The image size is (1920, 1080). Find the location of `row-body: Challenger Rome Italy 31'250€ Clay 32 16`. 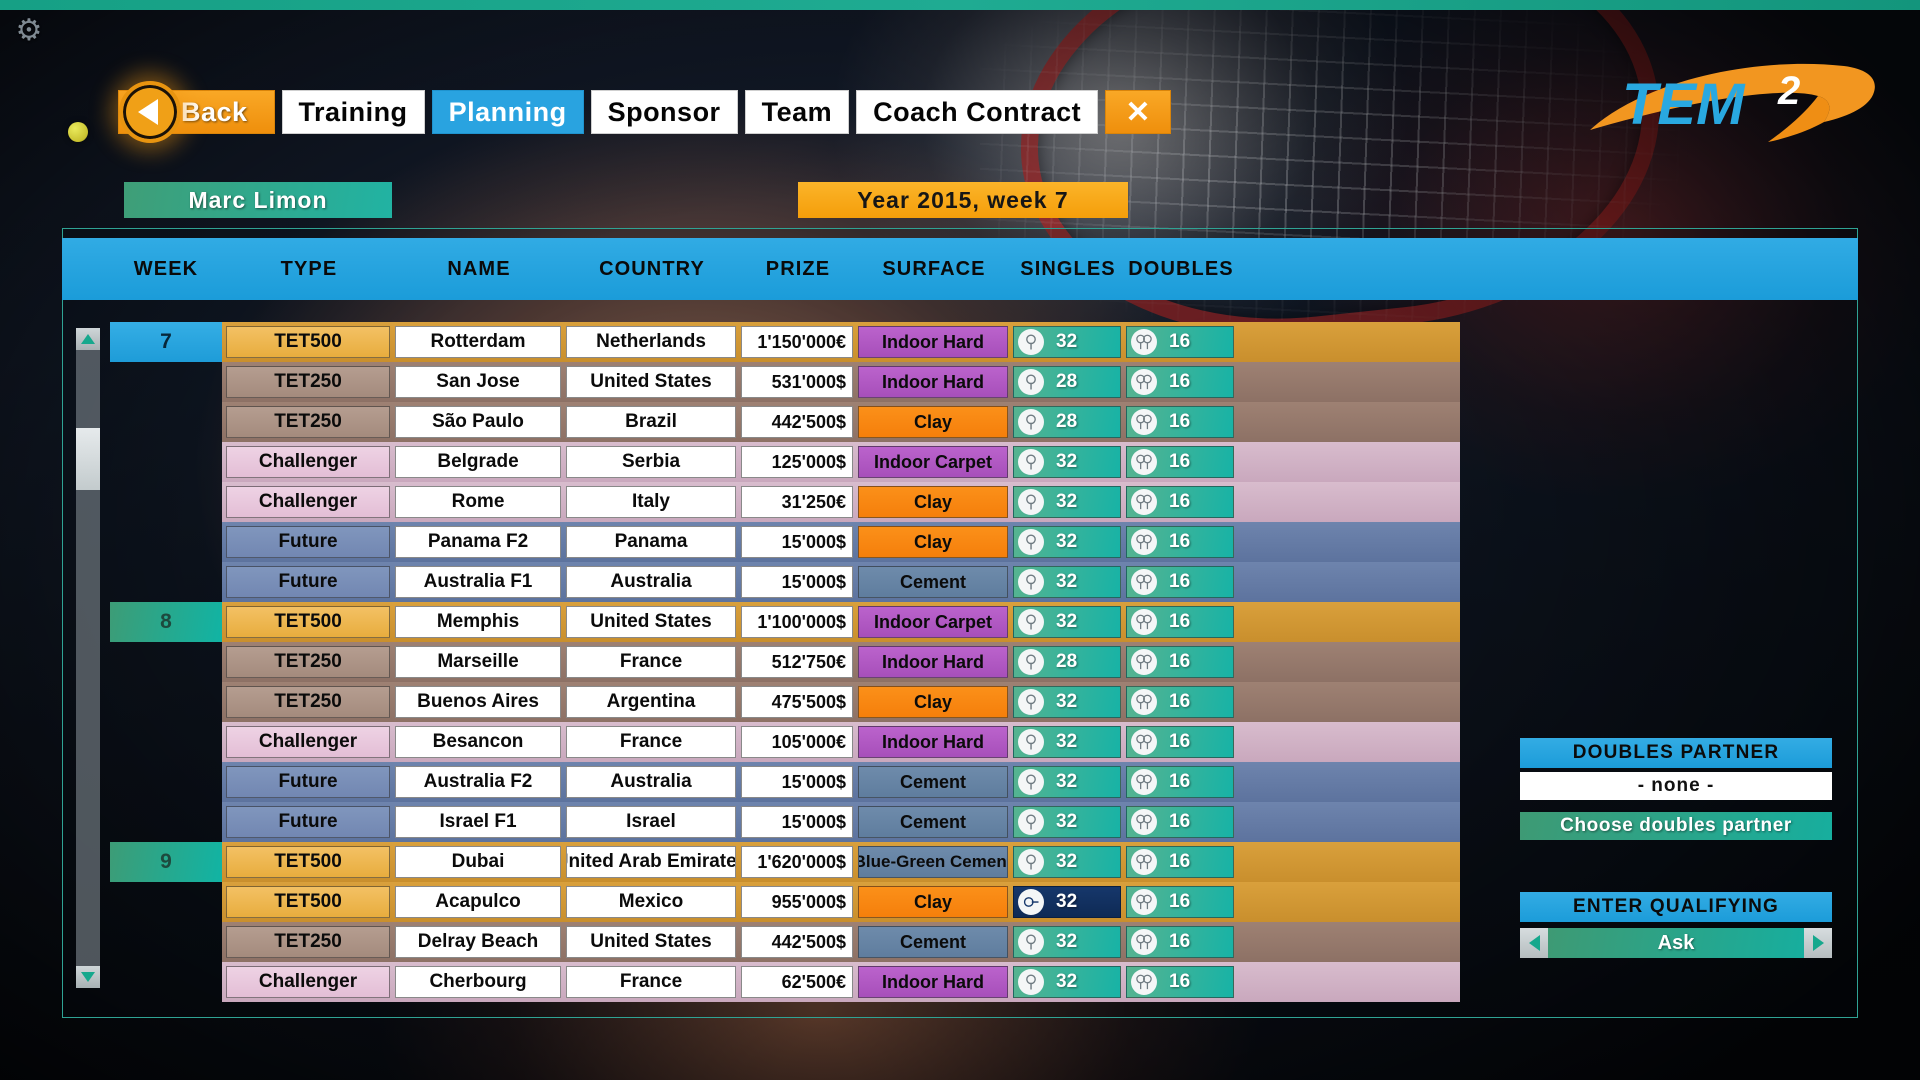

row-body: Challenger Rome Italy 31'250€ Clay 32 16 is located at coordinates (841, 502).